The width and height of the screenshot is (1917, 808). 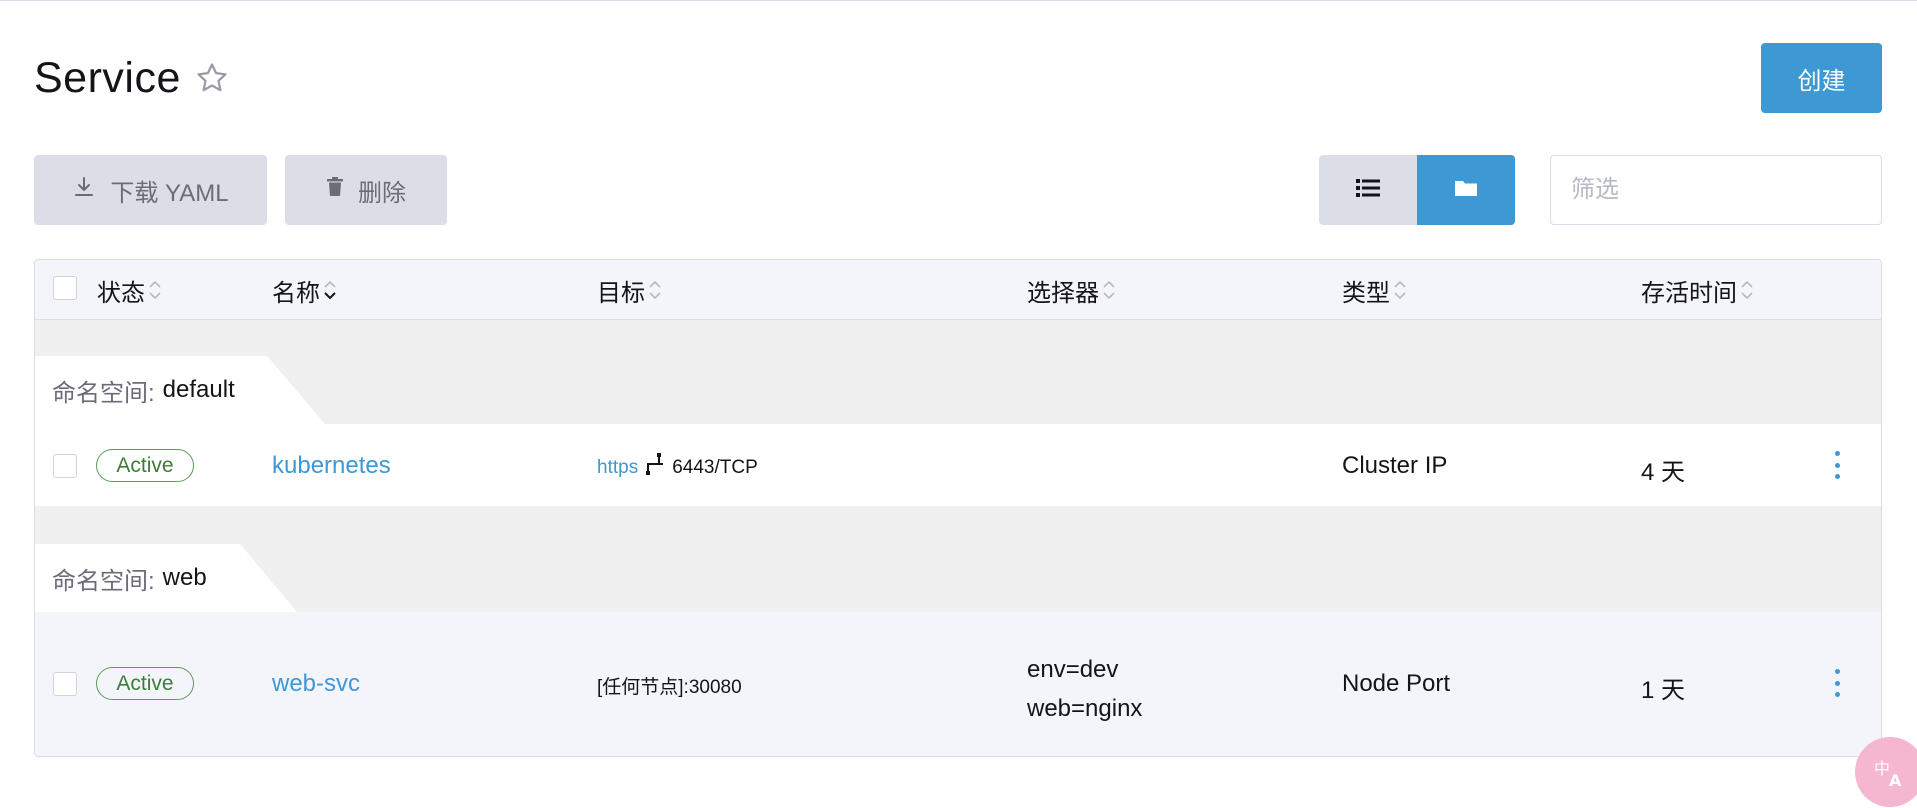 I want to click on create-button: 创建, so click(x=1821, y=78).